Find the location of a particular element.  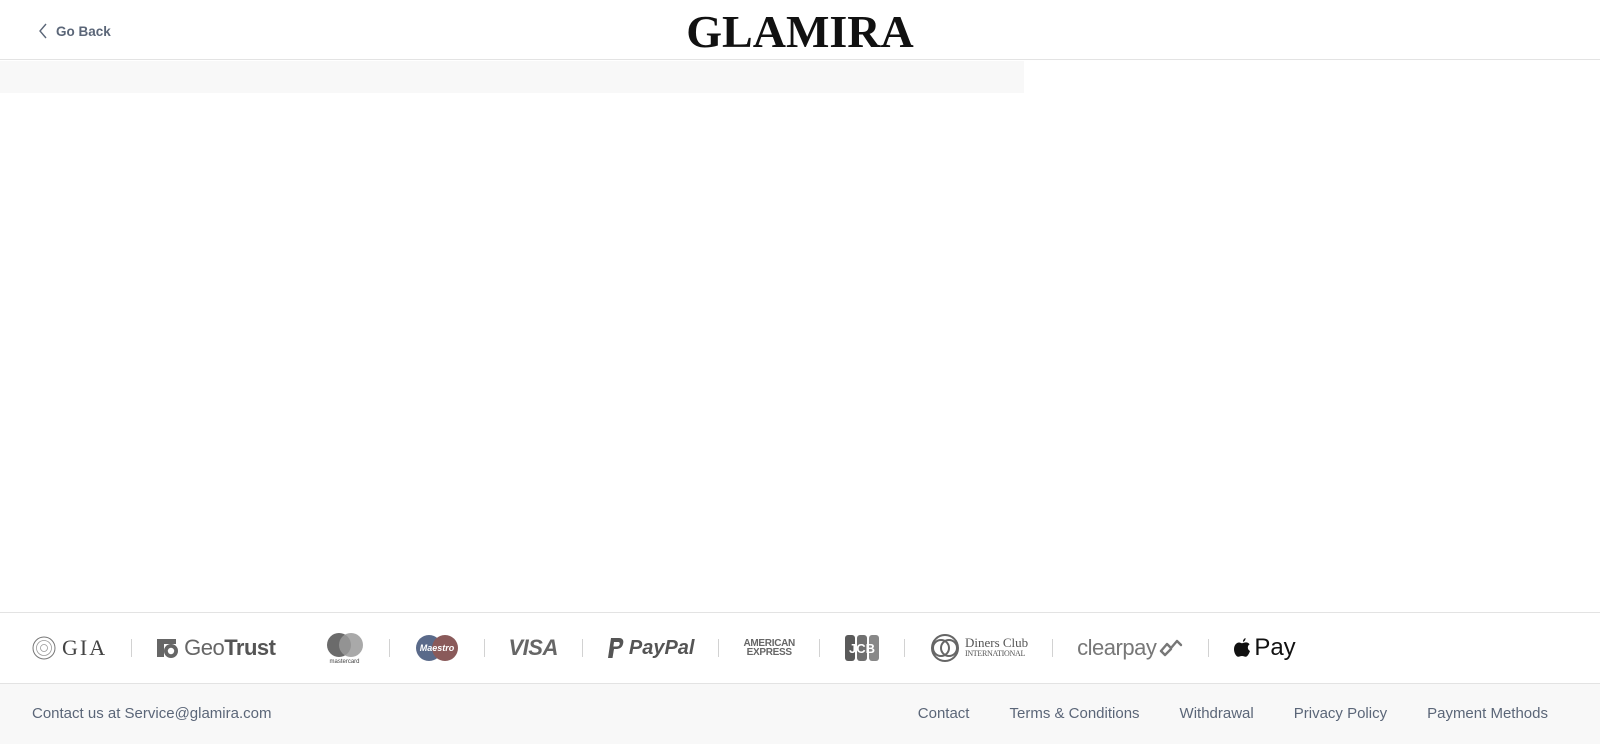

clearpay-badge: clearpay is located at coordinates (1130, 648).